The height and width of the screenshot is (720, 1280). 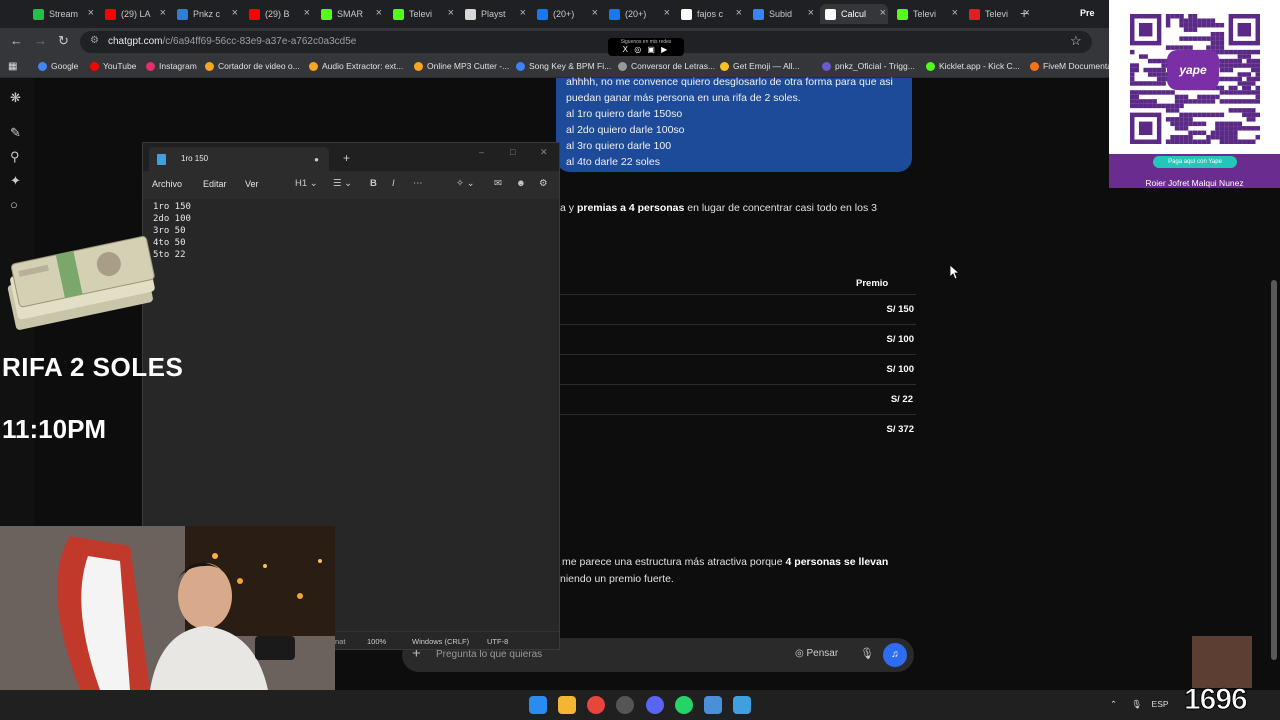 What do you see at coordinates (512, 152) in the screenshot?
I see `maximize-icon: □` at bounding box center [512, 152].